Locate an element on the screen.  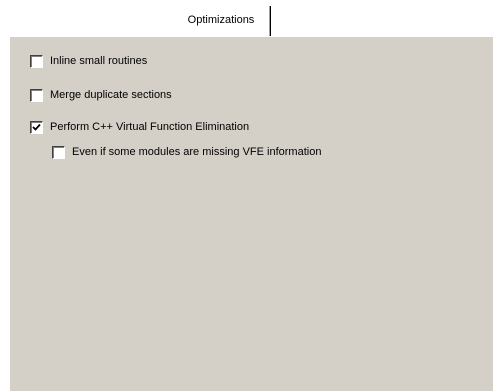
check-mark-icon is located at coordinates (36, 127).